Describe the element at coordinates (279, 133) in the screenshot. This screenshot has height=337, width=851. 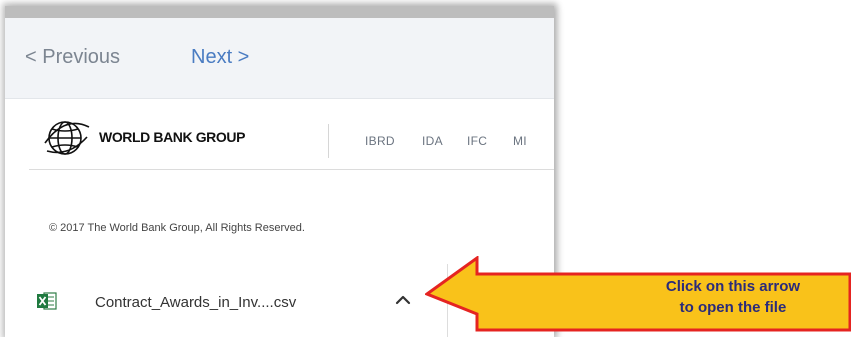
I see `site-header: WORLD BANK GROUP IBRD IDA IFC MI` at that location.